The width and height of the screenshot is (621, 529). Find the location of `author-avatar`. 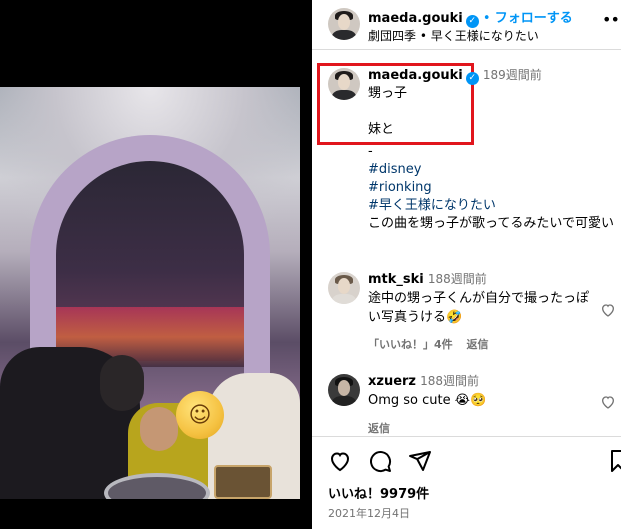

author-avatar is located at coordinates (344, 24).